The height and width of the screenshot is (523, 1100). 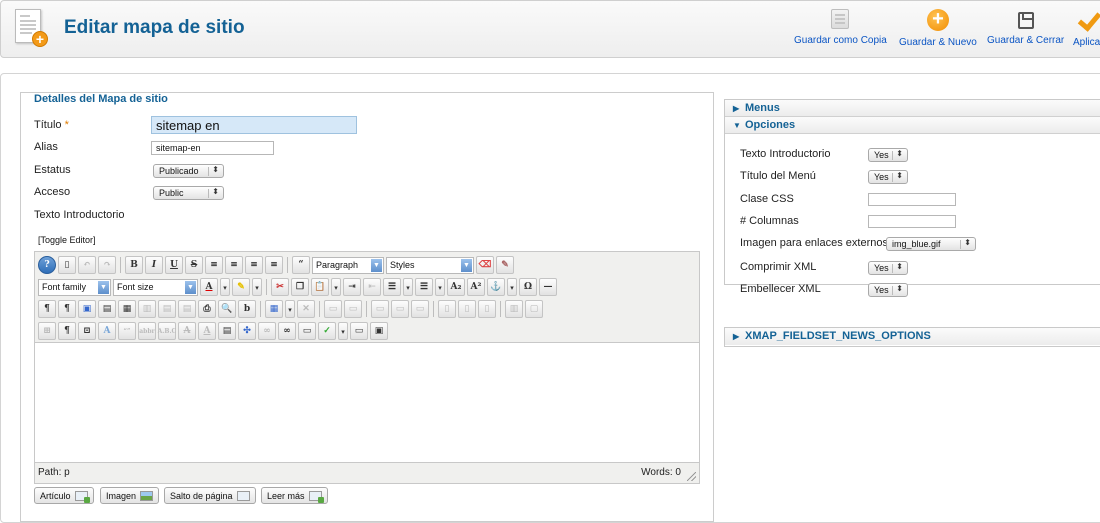 I want to click on status-select: Publicado ⬍, so click(x=188, y=171).